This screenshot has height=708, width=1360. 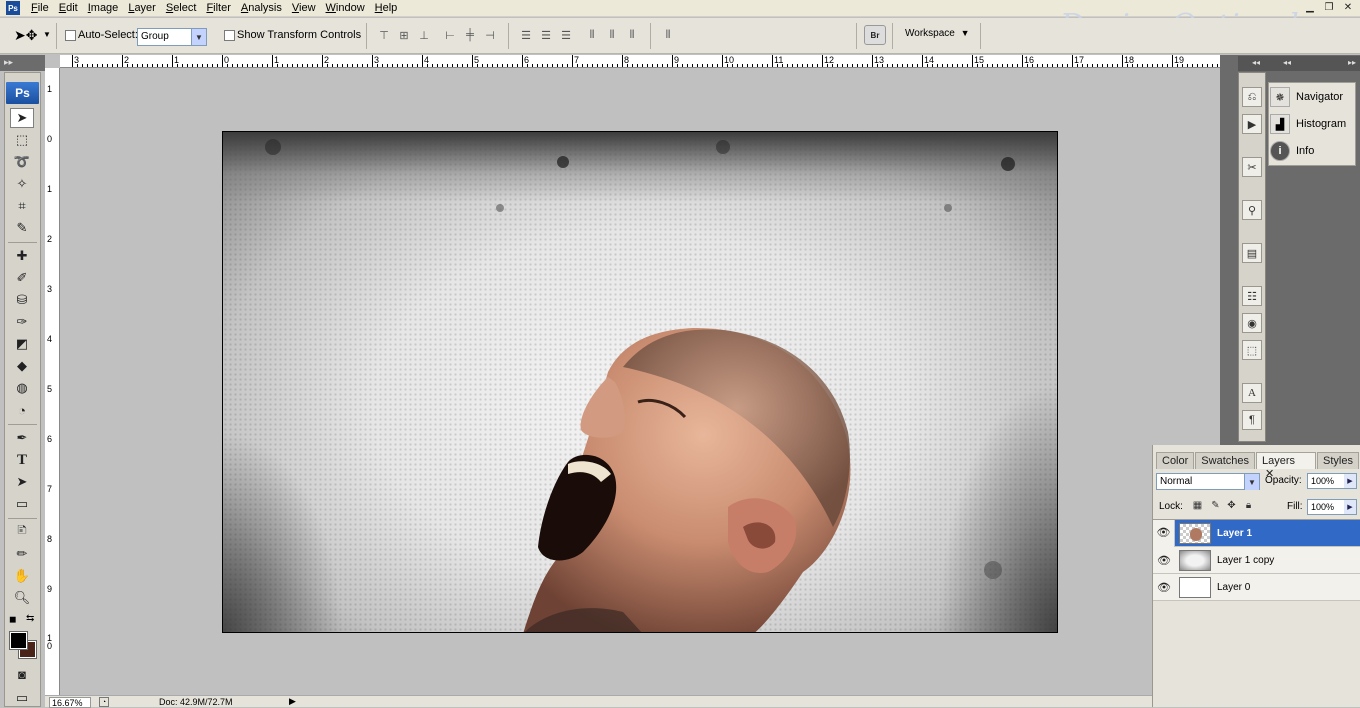 What do you see at coordinates (1231, 505) in the screenshot?
I see `lock-position-icon: ✥` at bounding box center [1231, 505].